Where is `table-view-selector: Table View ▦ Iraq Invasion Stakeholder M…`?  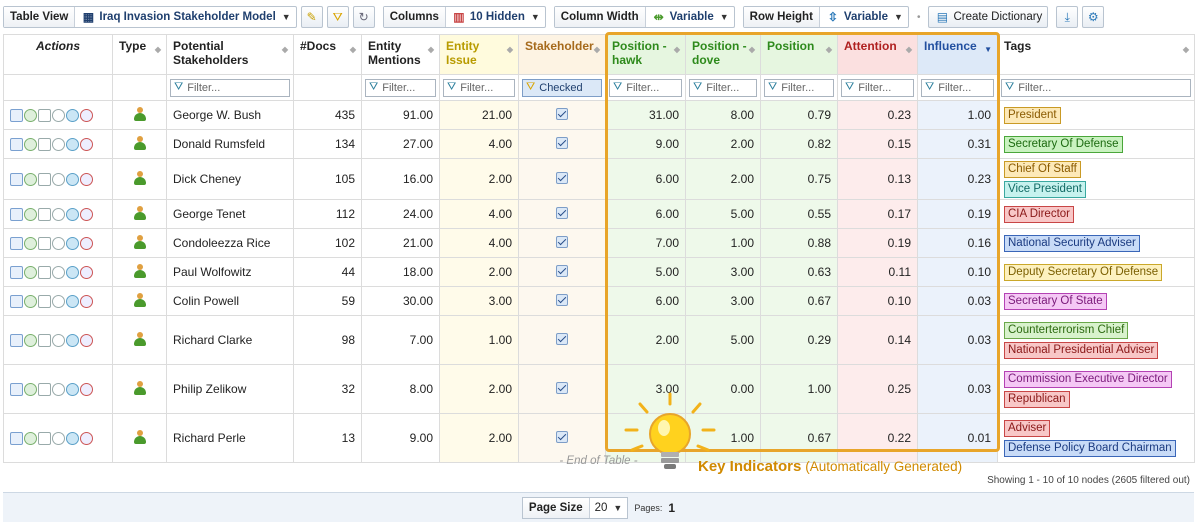 table-view-selector: Table View ▦ Iraq Invasion Stakeholder M… is located at coordinates (150, 17).